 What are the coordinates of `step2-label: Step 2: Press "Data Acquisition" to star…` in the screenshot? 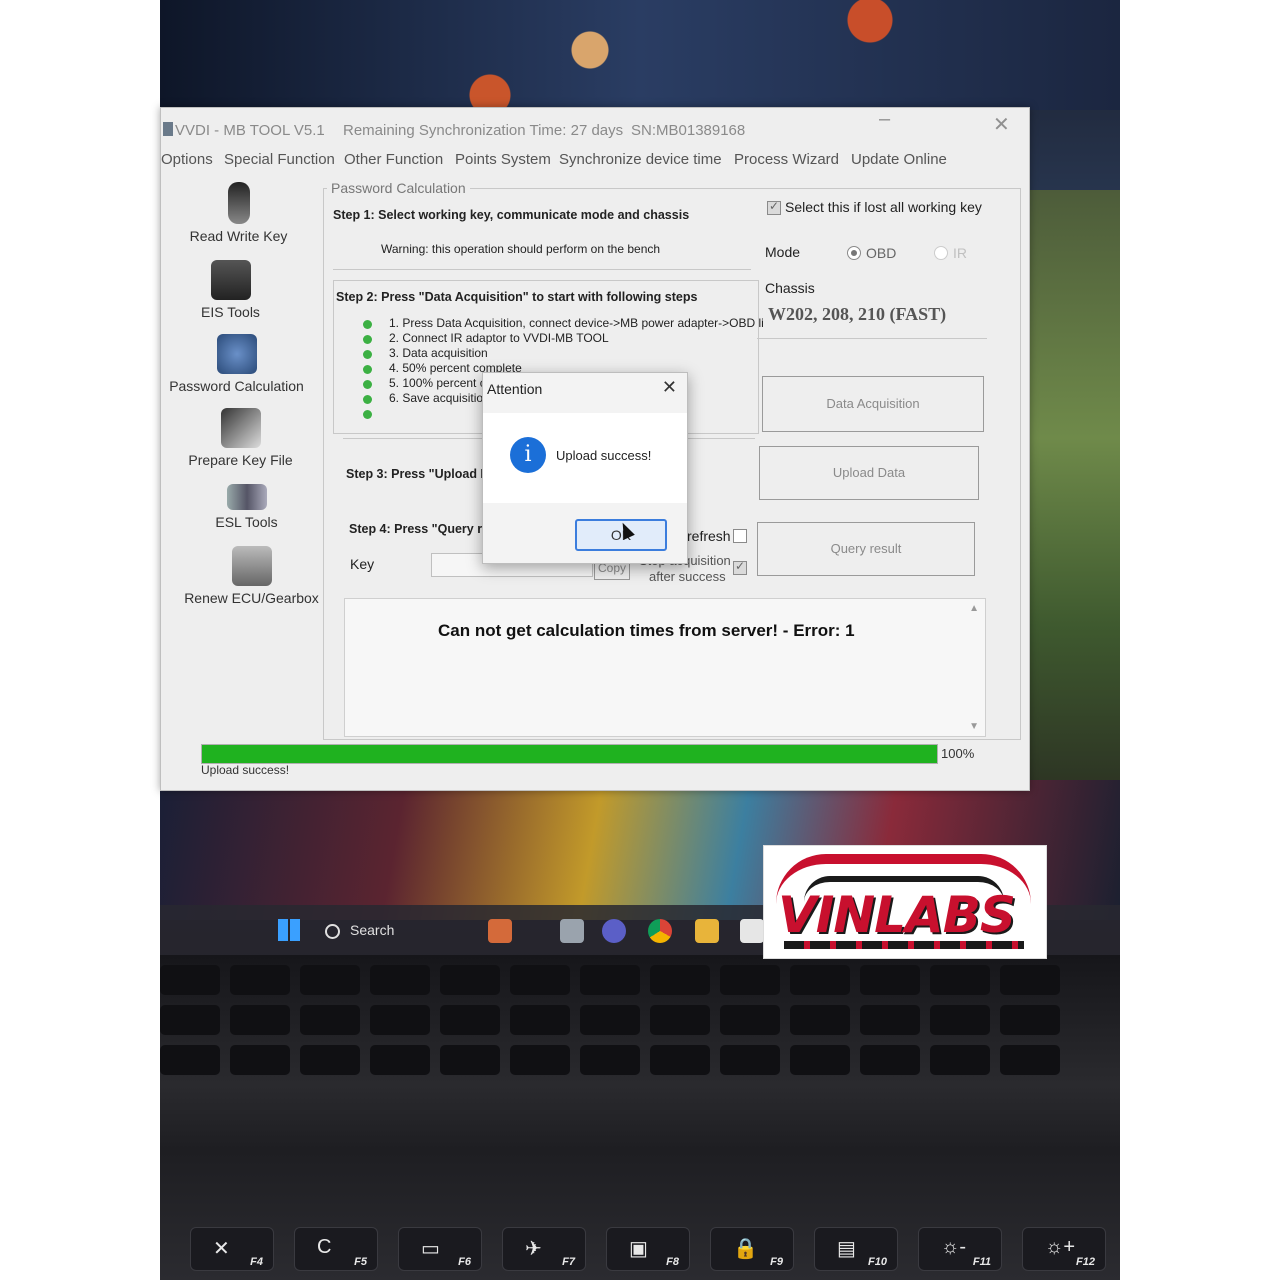 It's located at (517, 297).